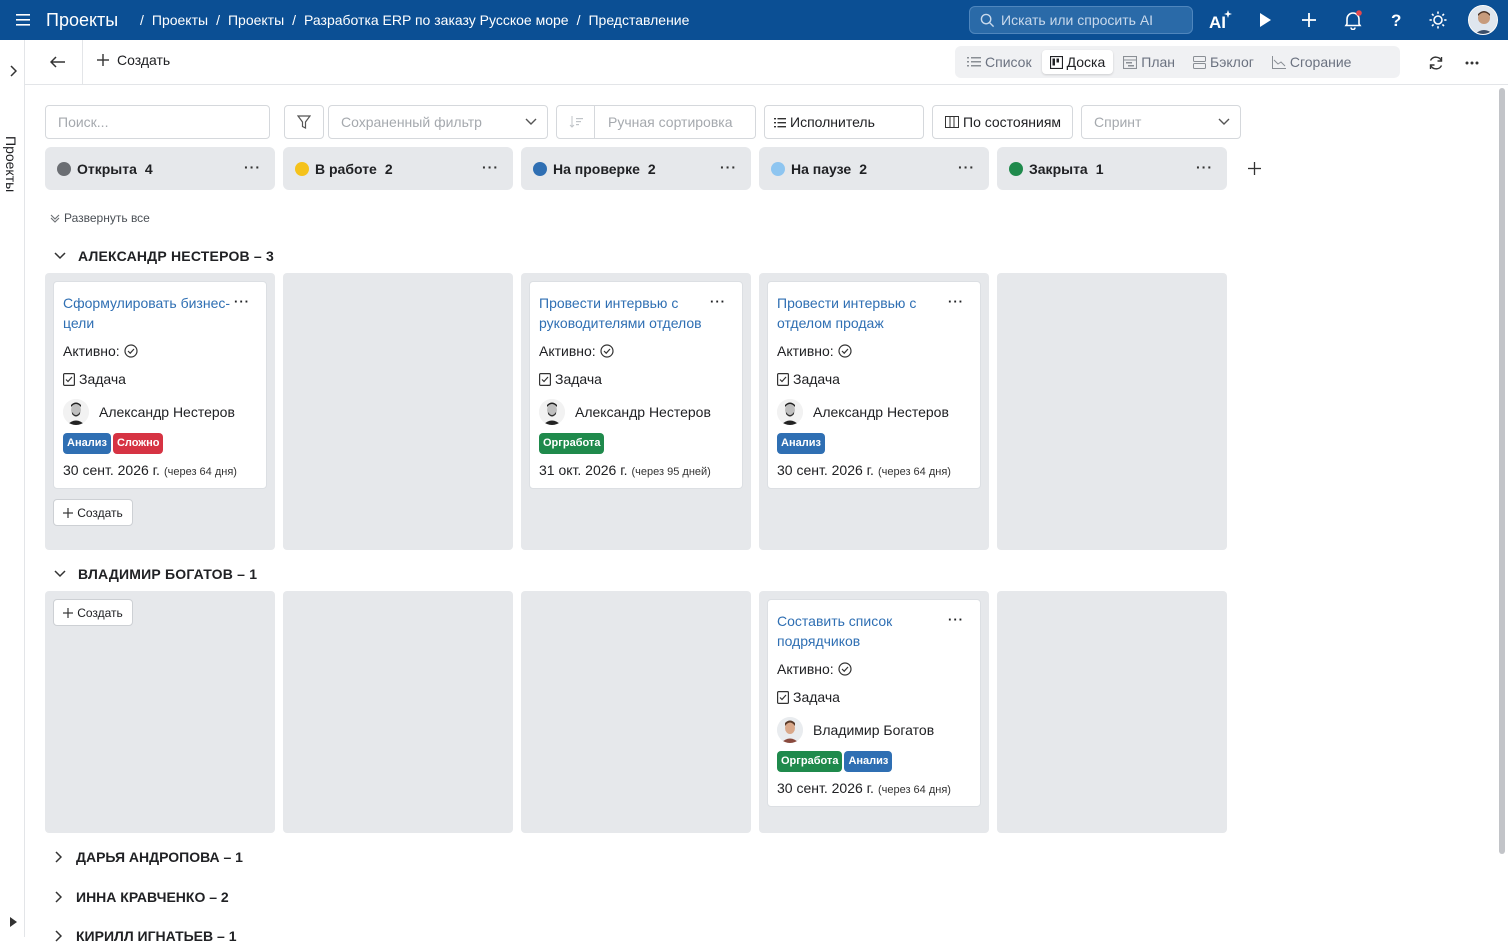 The height and width of the screenshot is (944, 1508). I want to click on tab-burndown: Сгорание, so click(1312, 62).